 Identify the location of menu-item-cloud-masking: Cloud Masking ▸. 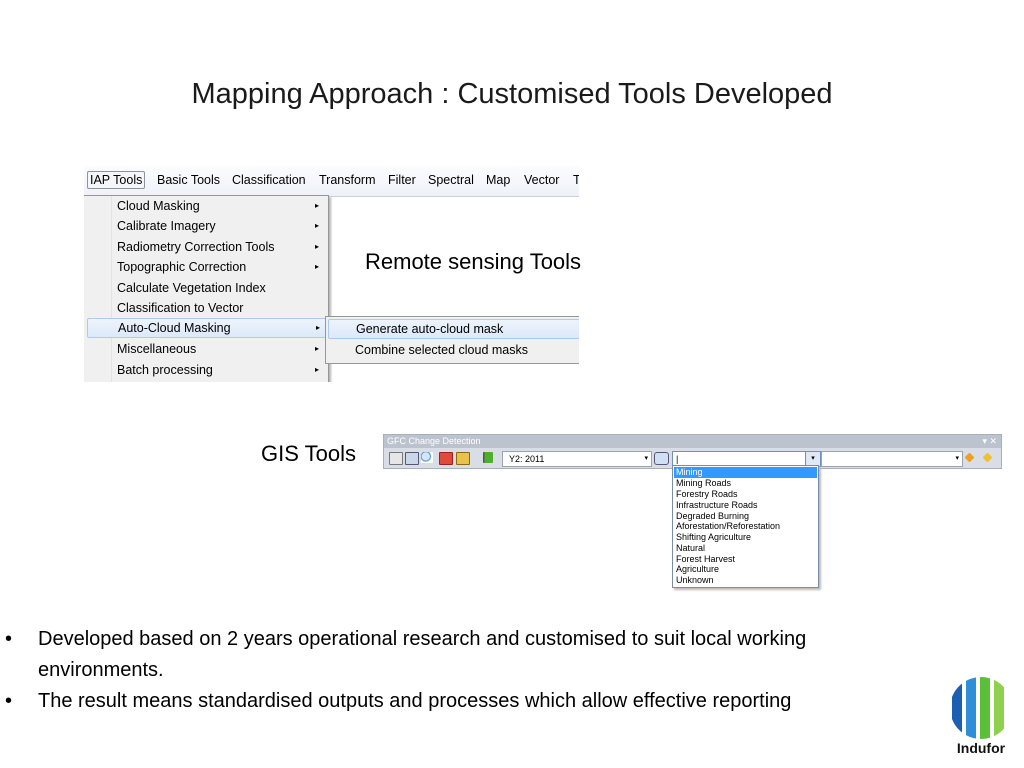
(206, 206).